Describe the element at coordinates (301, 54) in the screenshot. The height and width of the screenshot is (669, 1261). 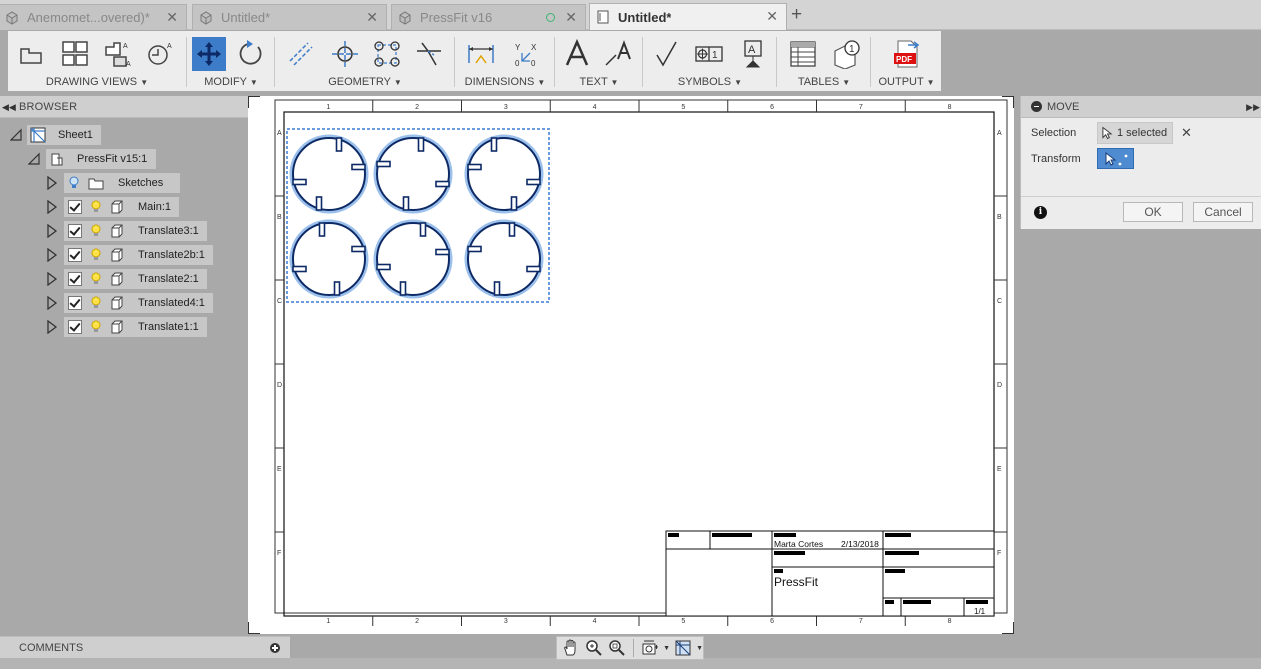
I see `centerline-button` at that location.